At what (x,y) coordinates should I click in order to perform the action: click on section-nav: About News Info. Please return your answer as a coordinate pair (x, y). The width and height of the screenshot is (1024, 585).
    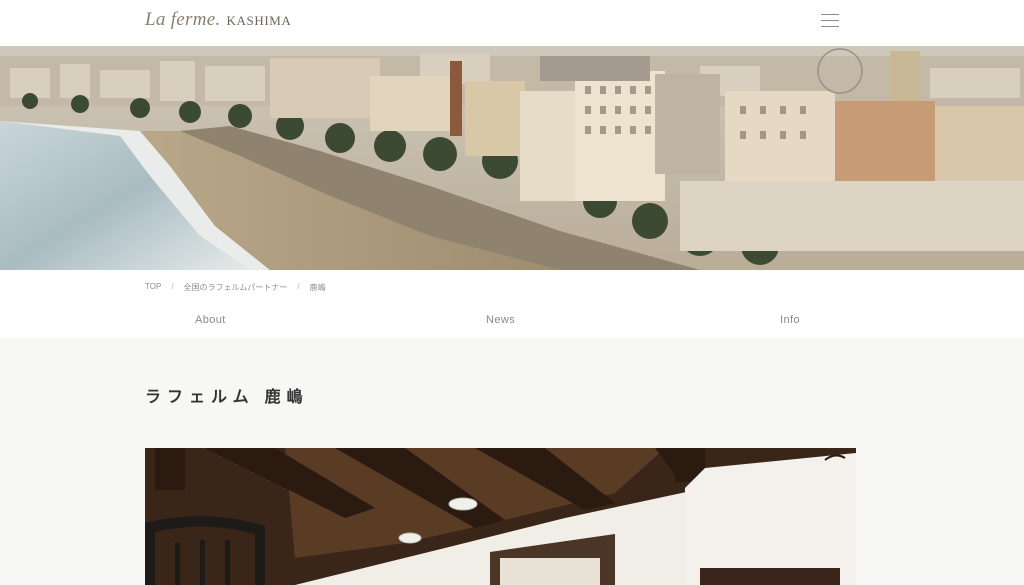
    Looking at the image, I should click on (512, 321).